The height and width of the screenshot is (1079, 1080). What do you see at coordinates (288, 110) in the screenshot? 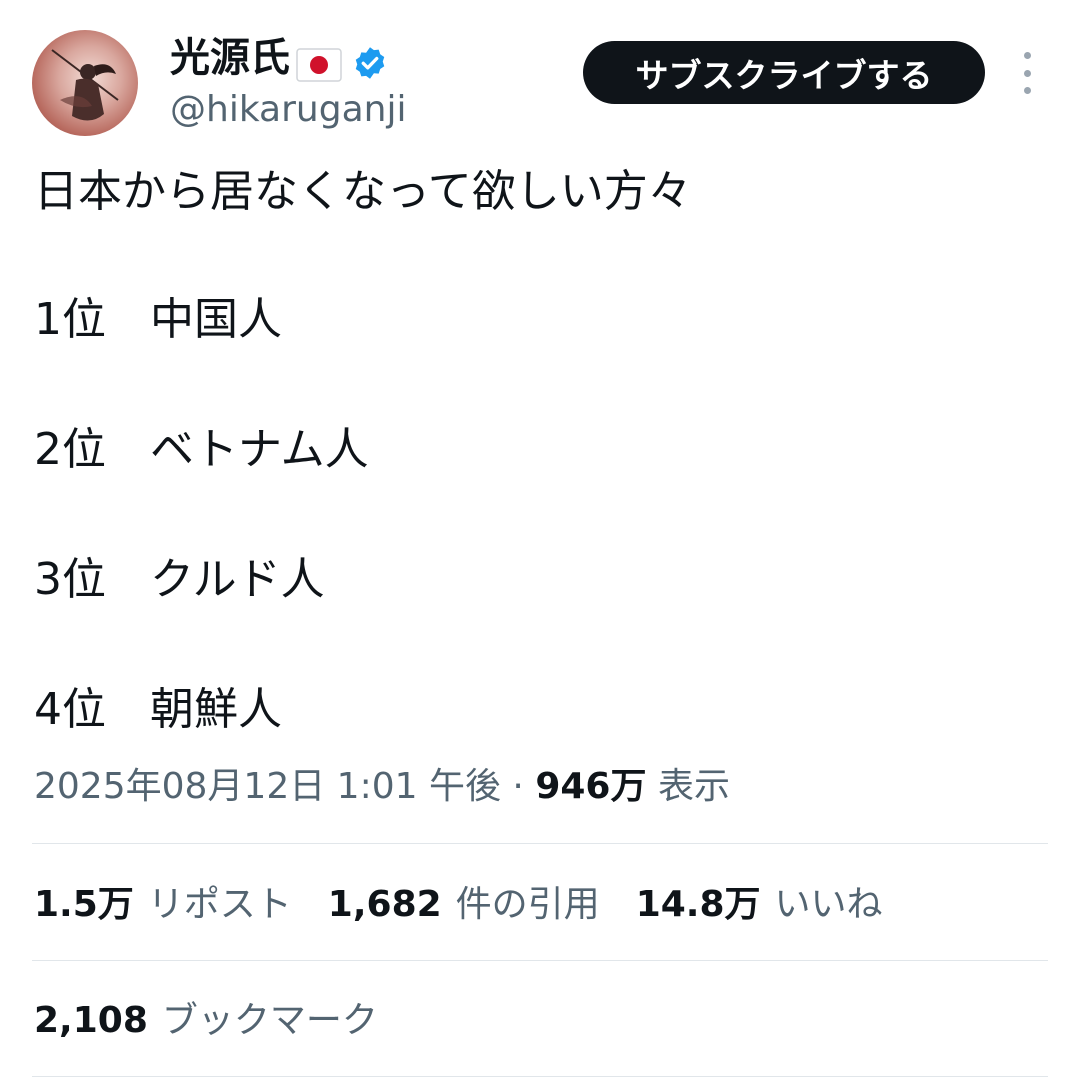
I see `author-handle: @hikaruganji` at bounding box center [288, 110].